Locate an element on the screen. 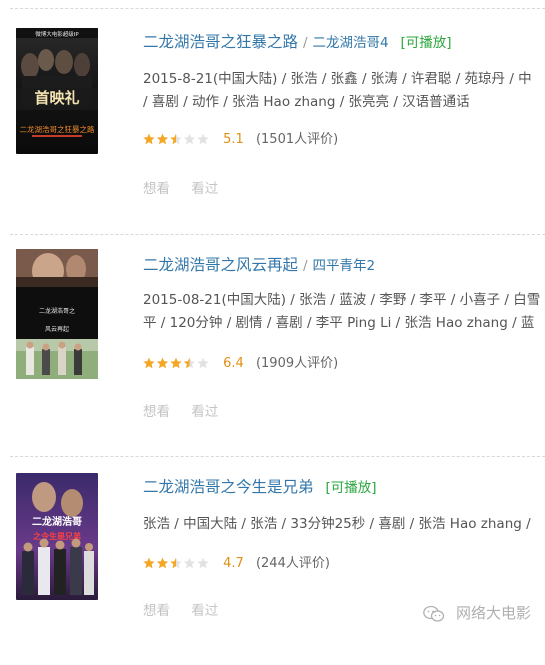 This screenshot has height=665, width=545. movie-title-link: 二龙湖浩哥之风云再起 is located at coordinates (220, 265).